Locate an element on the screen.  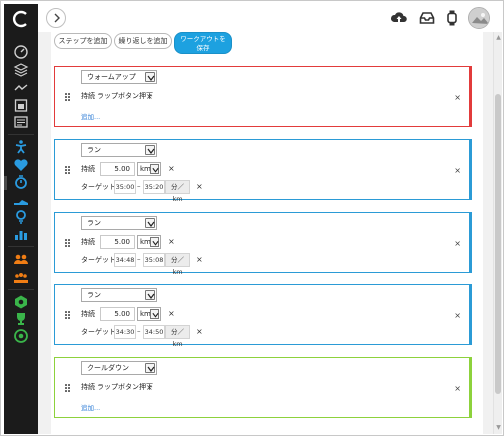
layers-icon is located at coordinates (21, 70).